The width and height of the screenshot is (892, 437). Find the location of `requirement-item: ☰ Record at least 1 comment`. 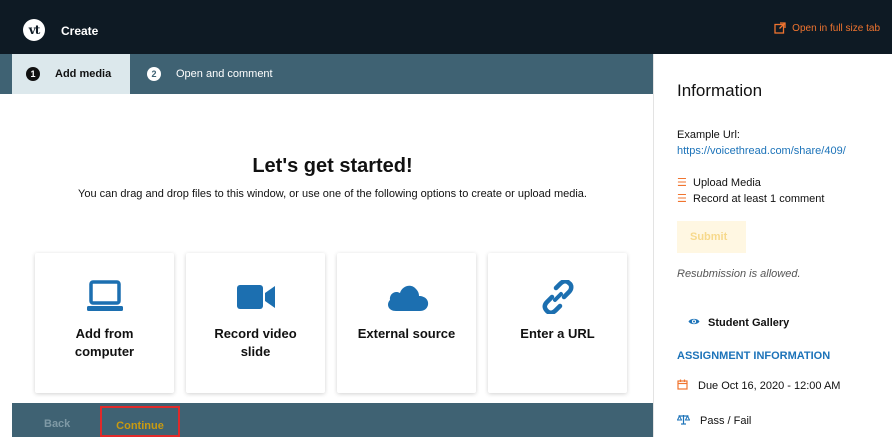

requirement-item: ☰ Record at least 1 comment is located at coordinates (751, 199).